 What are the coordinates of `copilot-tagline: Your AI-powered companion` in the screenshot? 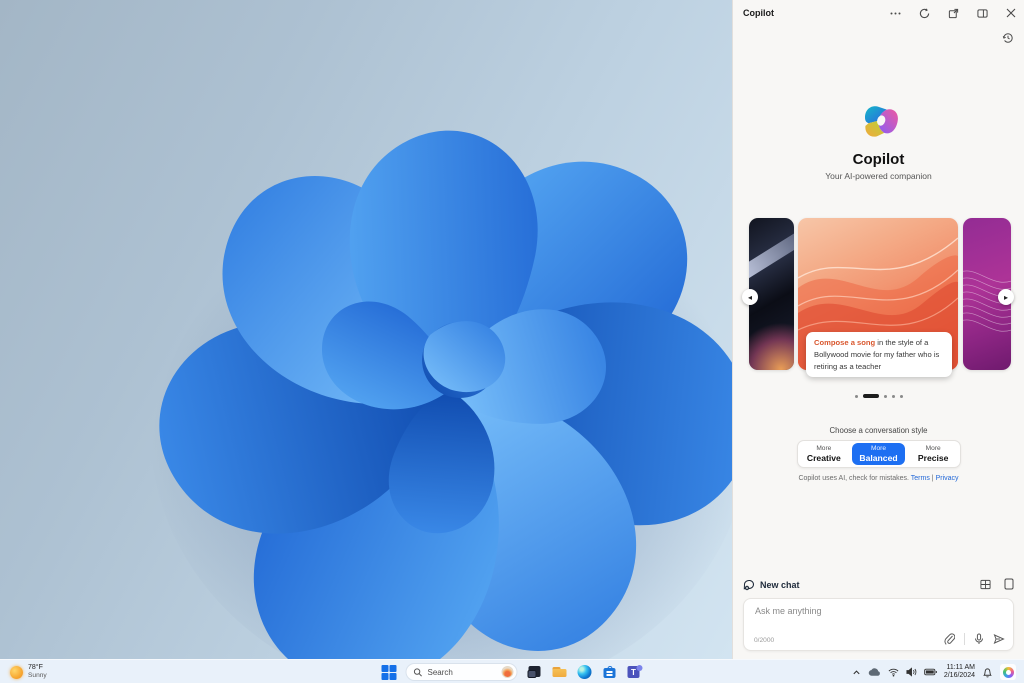 It's located at (878, 176).